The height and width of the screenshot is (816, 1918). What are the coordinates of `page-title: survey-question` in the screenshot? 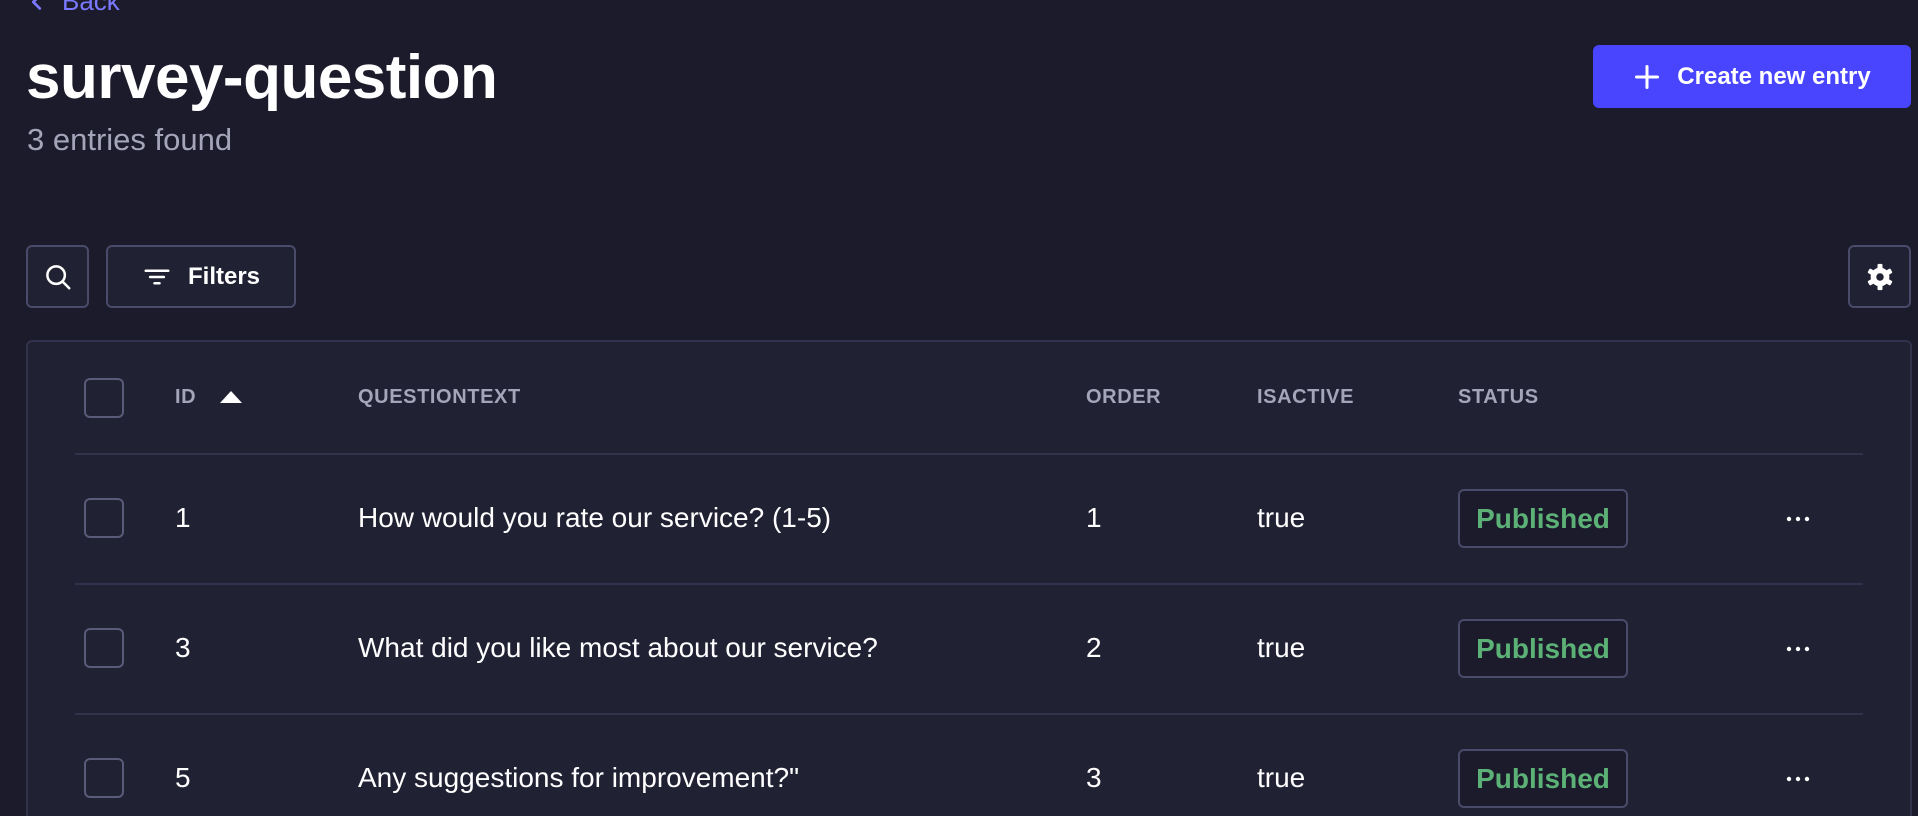 It's located at (262, 77).